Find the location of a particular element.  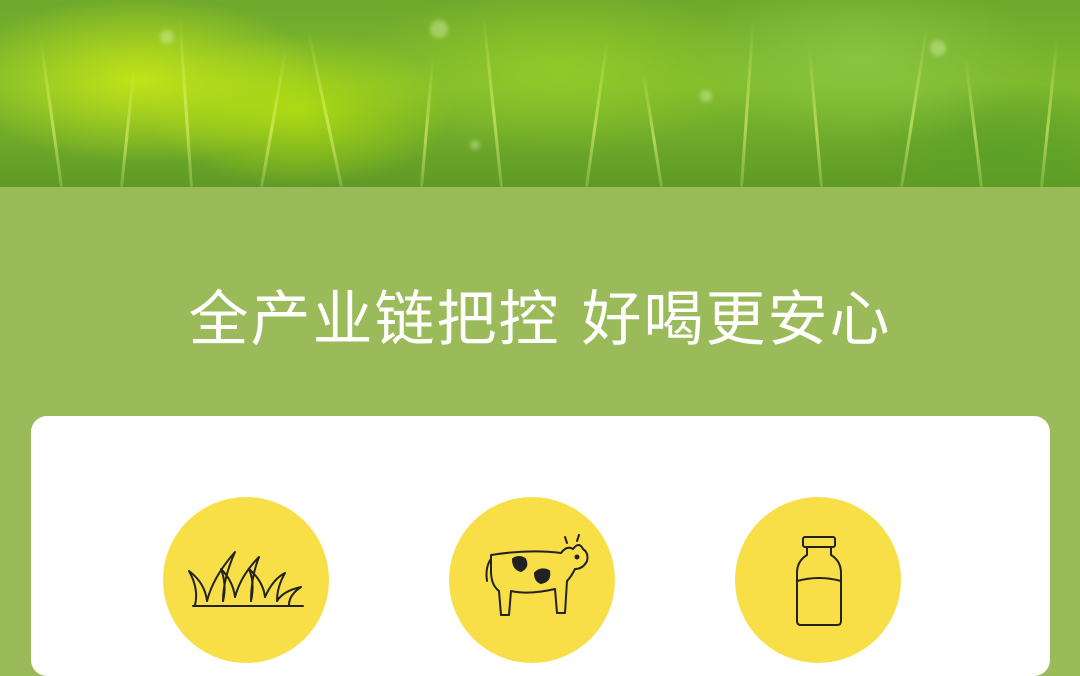

grass-icon is located at coordinates (246, 579).